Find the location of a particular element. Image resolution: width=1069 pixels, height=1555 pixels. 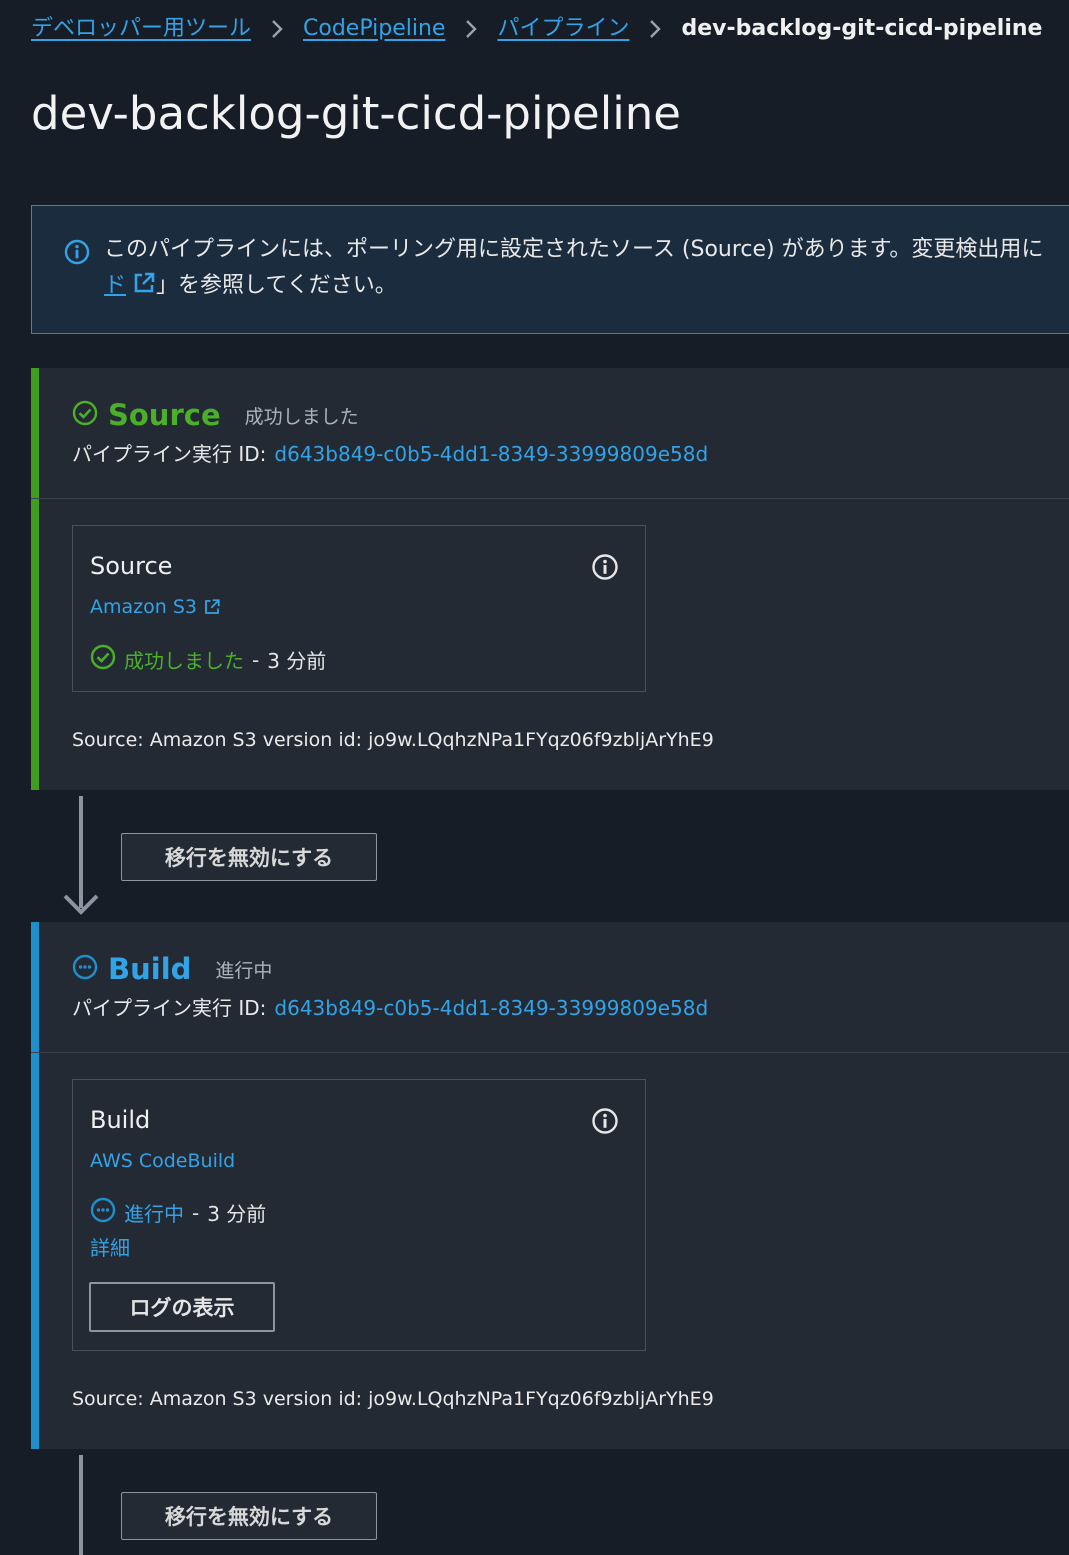

action-status: 成功しました - 3 分前 is located at coordinates (208, 659).